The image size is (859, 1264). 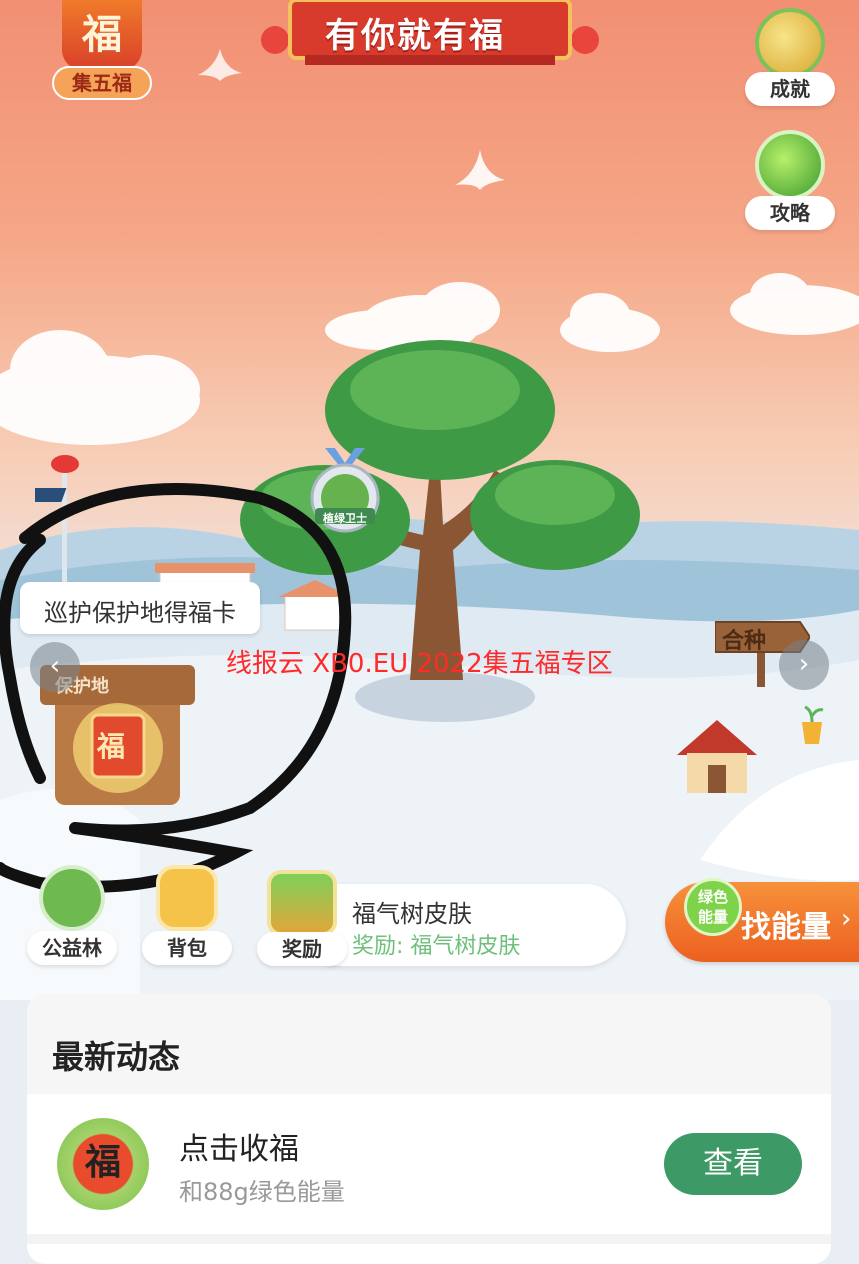 I want to click on collect-fu-button: 福 集五福, so click(x=102, y=51).